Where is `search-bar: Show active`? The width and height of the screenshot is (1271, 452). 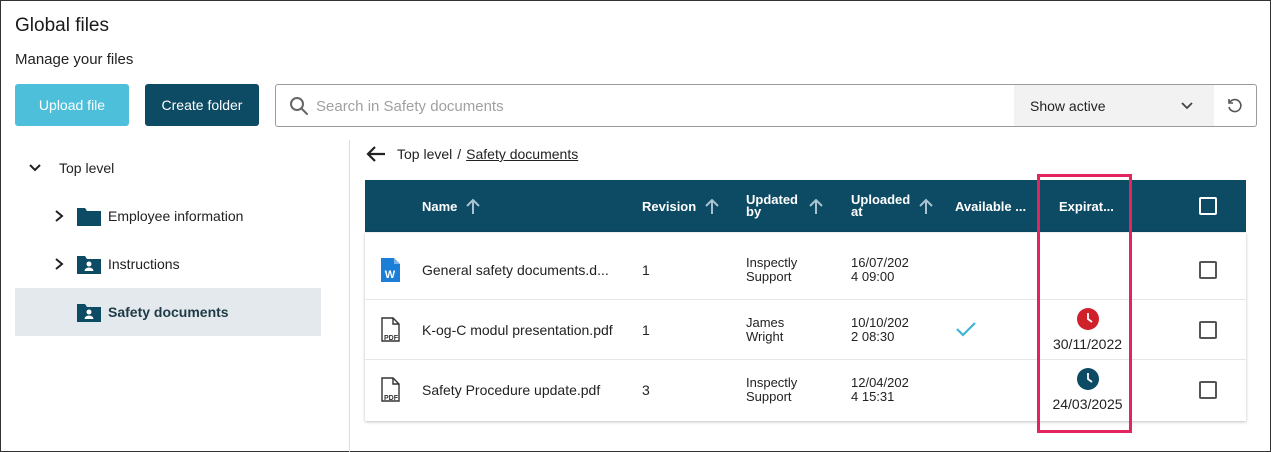
search-bar: Show active is located at coordinates (766, 105).